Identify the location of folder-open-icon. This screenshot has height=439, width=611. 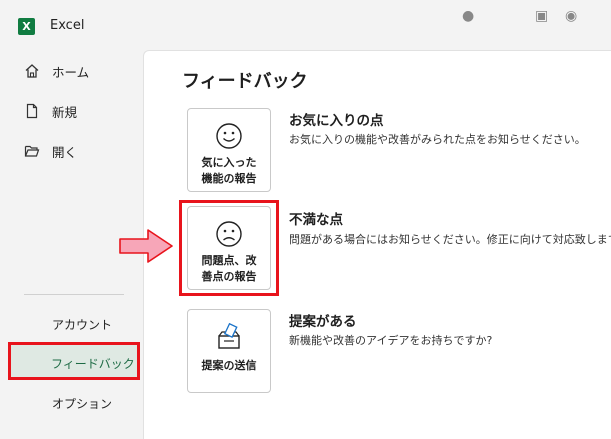
(32, 151).